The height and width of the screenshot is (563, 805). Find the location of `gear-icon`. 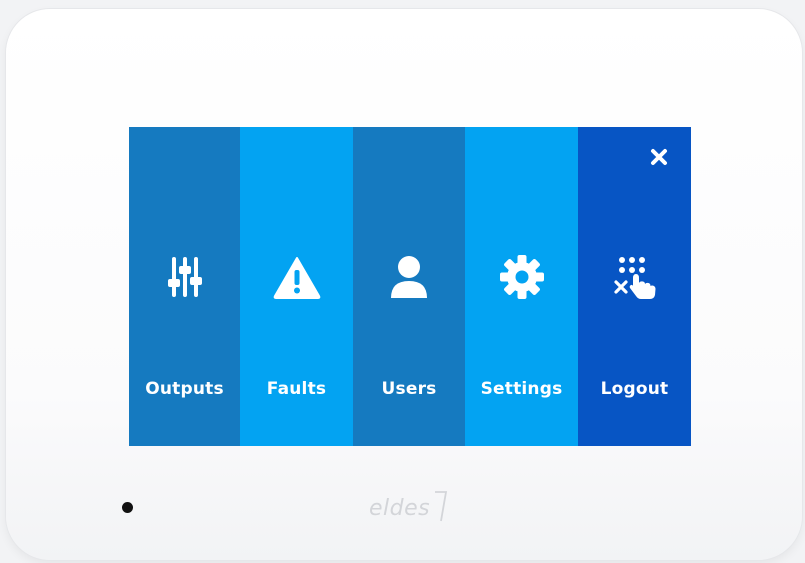

gear-icon is located at coordinates (522, 277).